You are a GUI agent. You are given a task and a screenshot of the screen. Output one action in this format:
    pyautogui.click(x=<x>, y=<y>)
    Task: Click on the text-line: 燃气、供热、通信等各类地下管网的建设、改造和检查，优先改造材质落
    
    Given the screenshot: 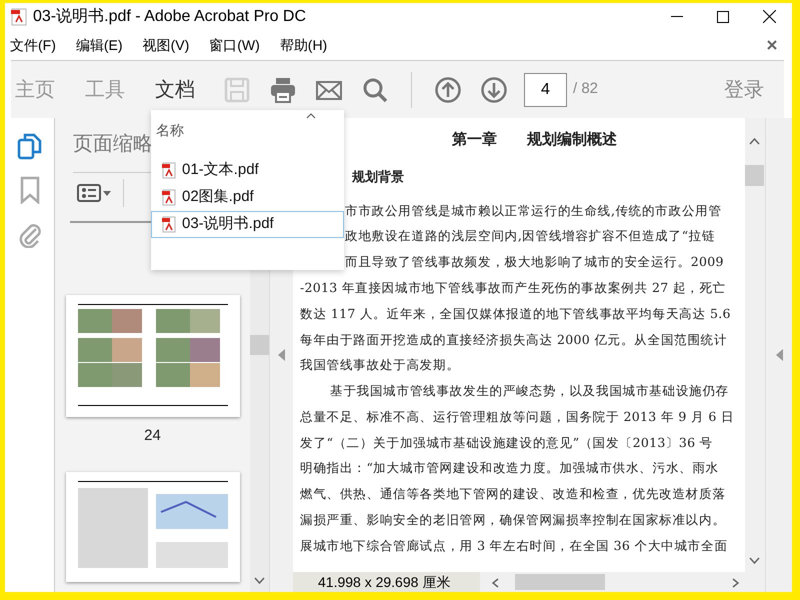 What is the action you would take?
    pyautogui.click(x=513, y=494)
    